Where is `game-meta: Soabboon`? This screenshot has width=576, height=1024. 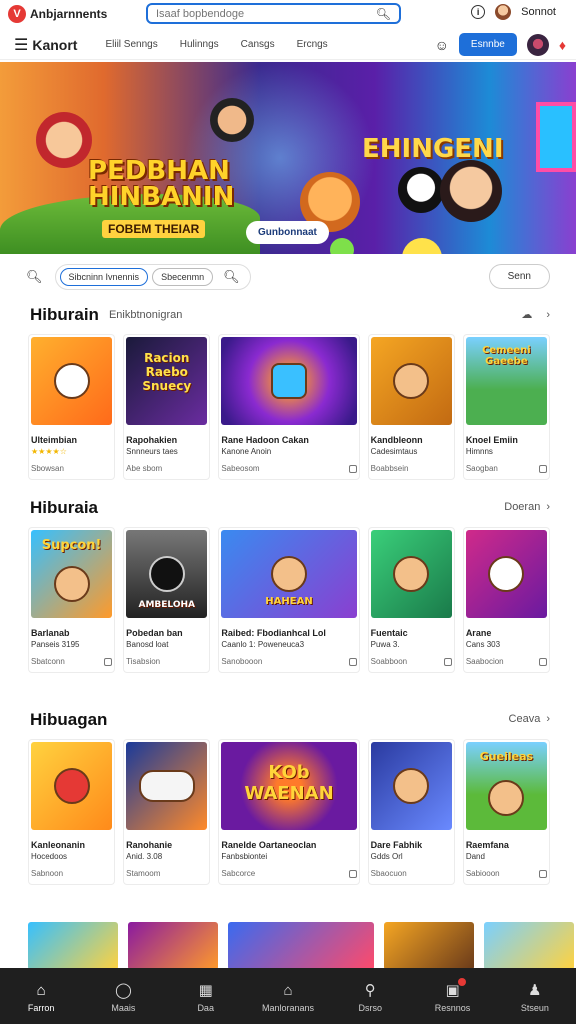 game-meta: Soabboon is located at coordinates (411, 663).